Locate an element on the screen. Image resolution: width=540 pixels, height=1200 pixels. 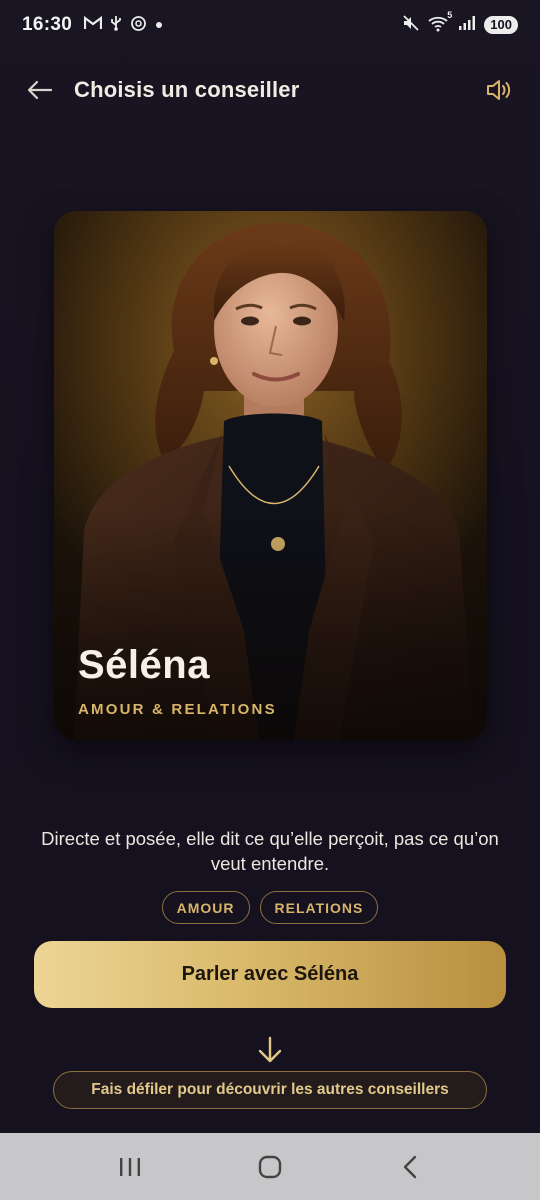
advisor-name: Séléna is located at coordinates (144, 665).